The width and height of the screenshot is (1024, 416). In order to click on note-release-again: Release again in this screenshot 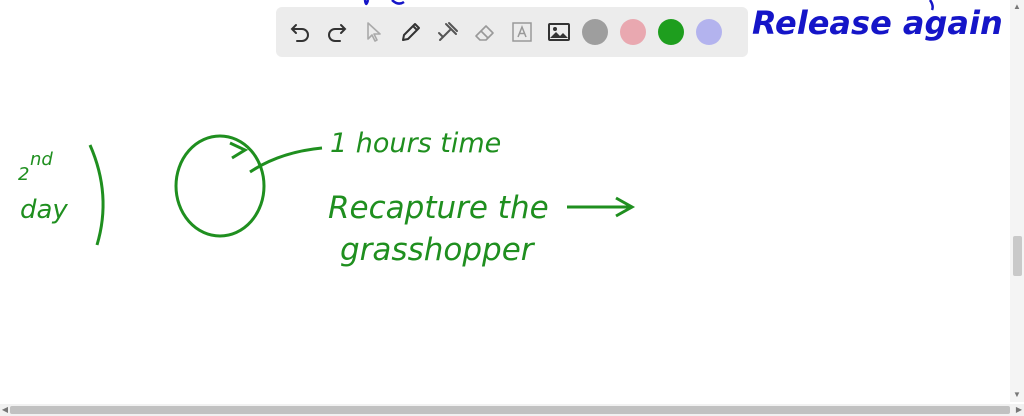, I will do `click(877, 23)`.